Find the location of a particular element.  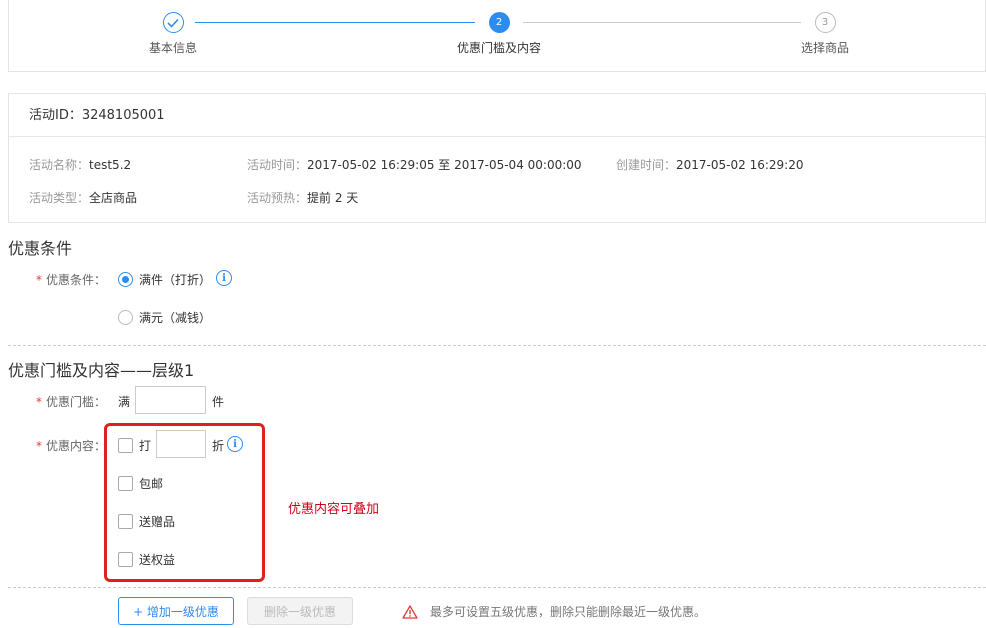

condition-label: * 优惠条件： is located at coordinates (71, 280).